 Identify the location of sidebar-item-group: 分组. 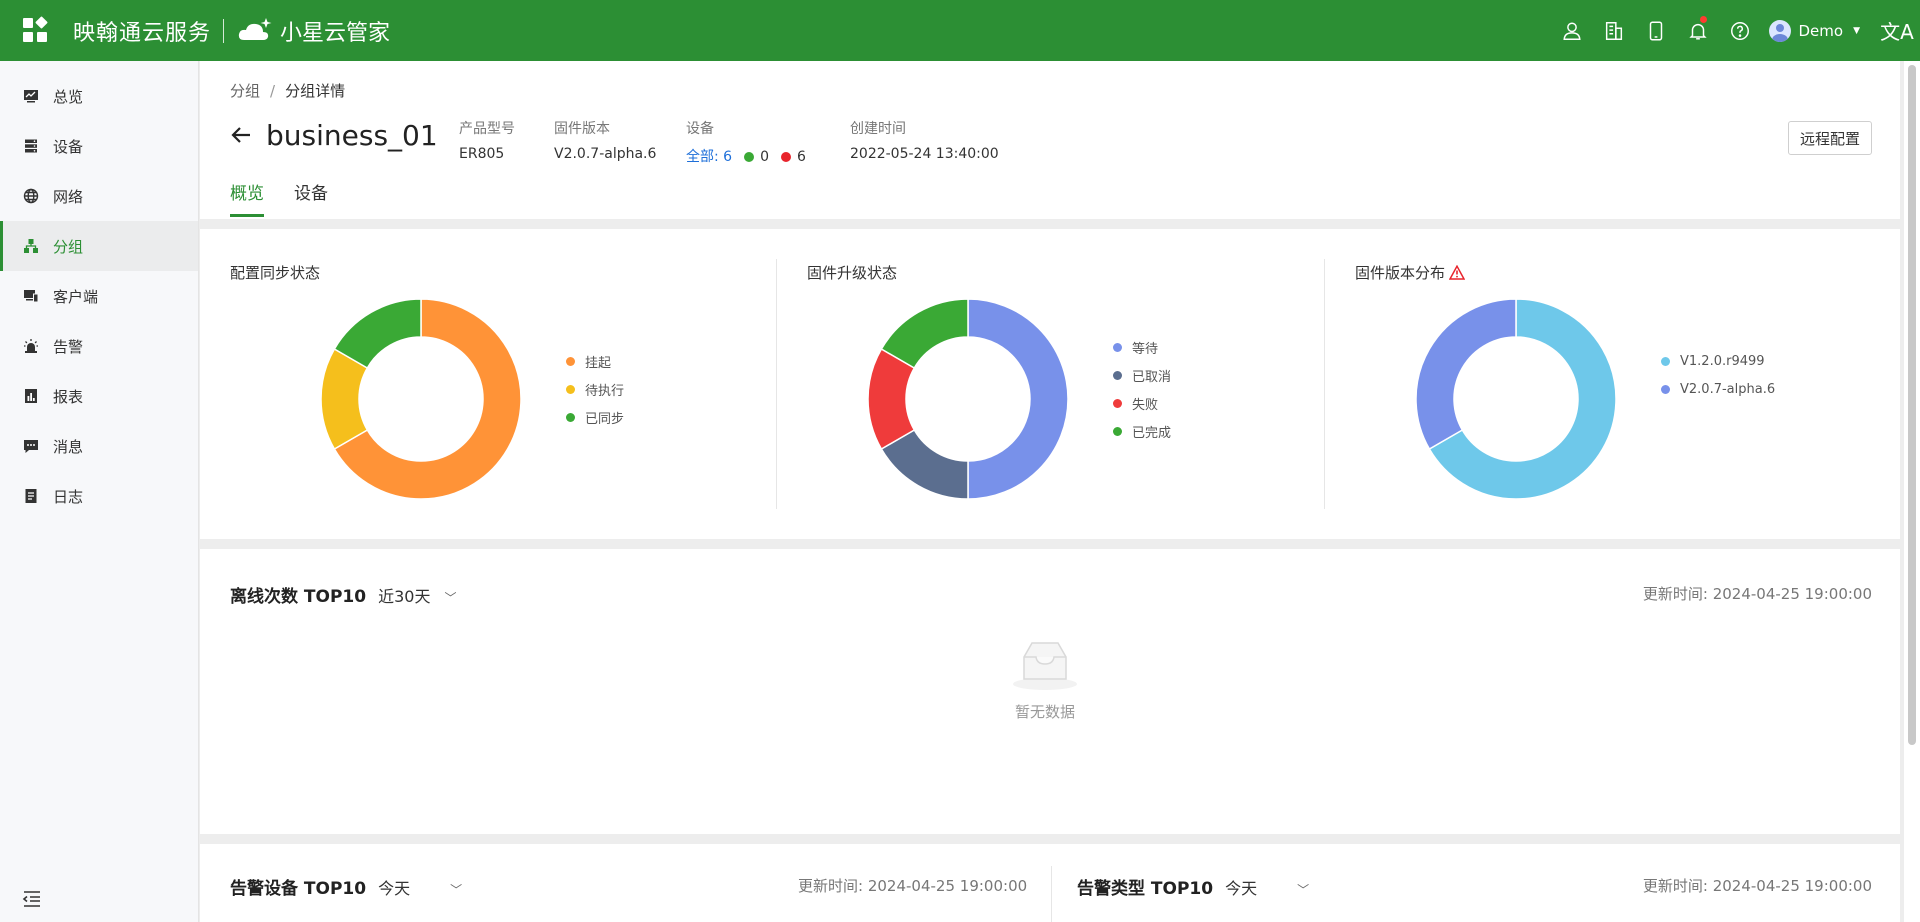
(99, 246).